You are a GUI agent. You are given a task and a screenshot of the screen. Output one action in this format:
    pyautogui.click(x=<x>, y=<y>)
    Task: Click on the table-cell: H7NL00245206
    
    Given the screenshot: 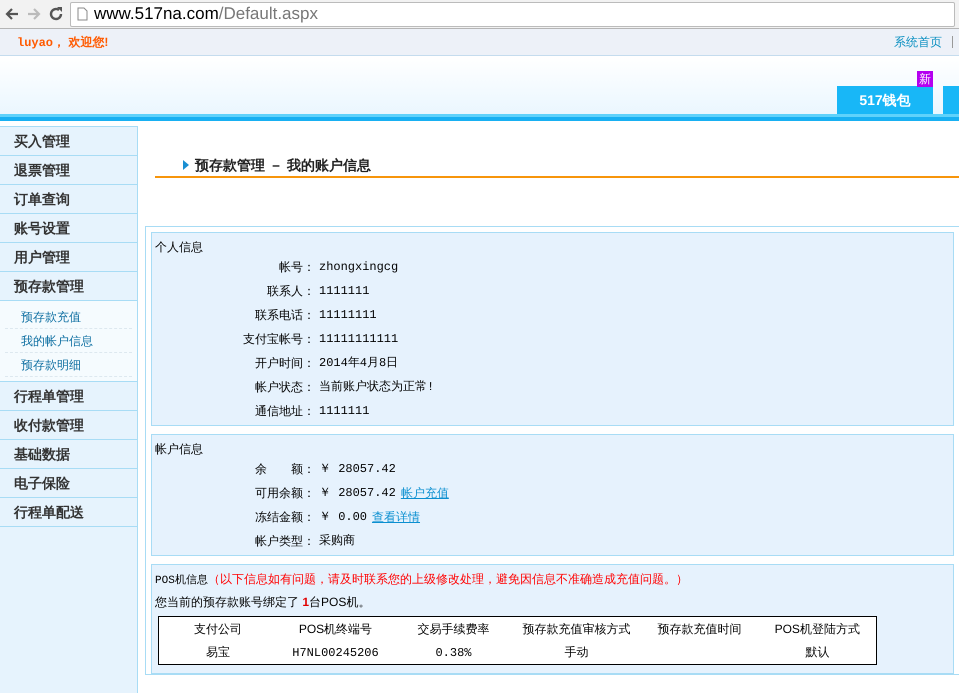 What is the action you would take?
    pyautogui.click(x=335, y=653)
    